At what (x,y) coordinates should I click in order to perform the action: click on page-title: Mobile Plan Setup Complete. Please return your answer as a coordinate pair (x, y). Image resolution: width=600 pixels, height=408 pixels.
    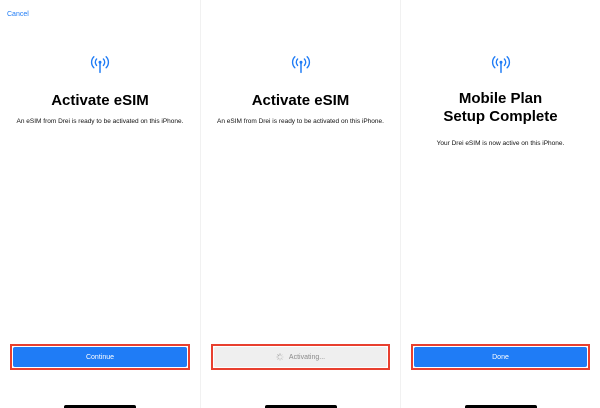
    Looking at the image, I should click on (500, 108).